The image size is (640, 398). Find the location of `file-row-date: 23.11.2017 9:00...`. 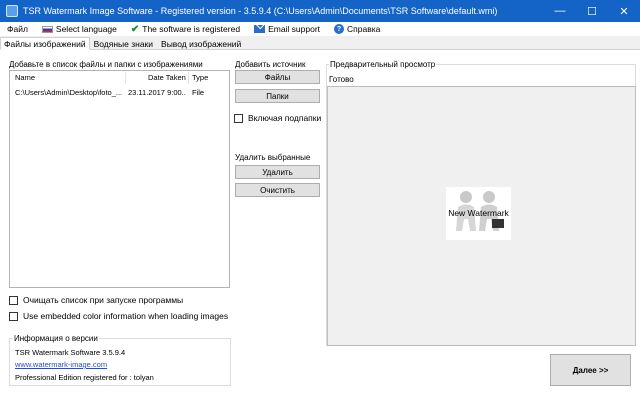

file-row-date: 23.11.2017 9:00... is located at coordinates (157, 92).